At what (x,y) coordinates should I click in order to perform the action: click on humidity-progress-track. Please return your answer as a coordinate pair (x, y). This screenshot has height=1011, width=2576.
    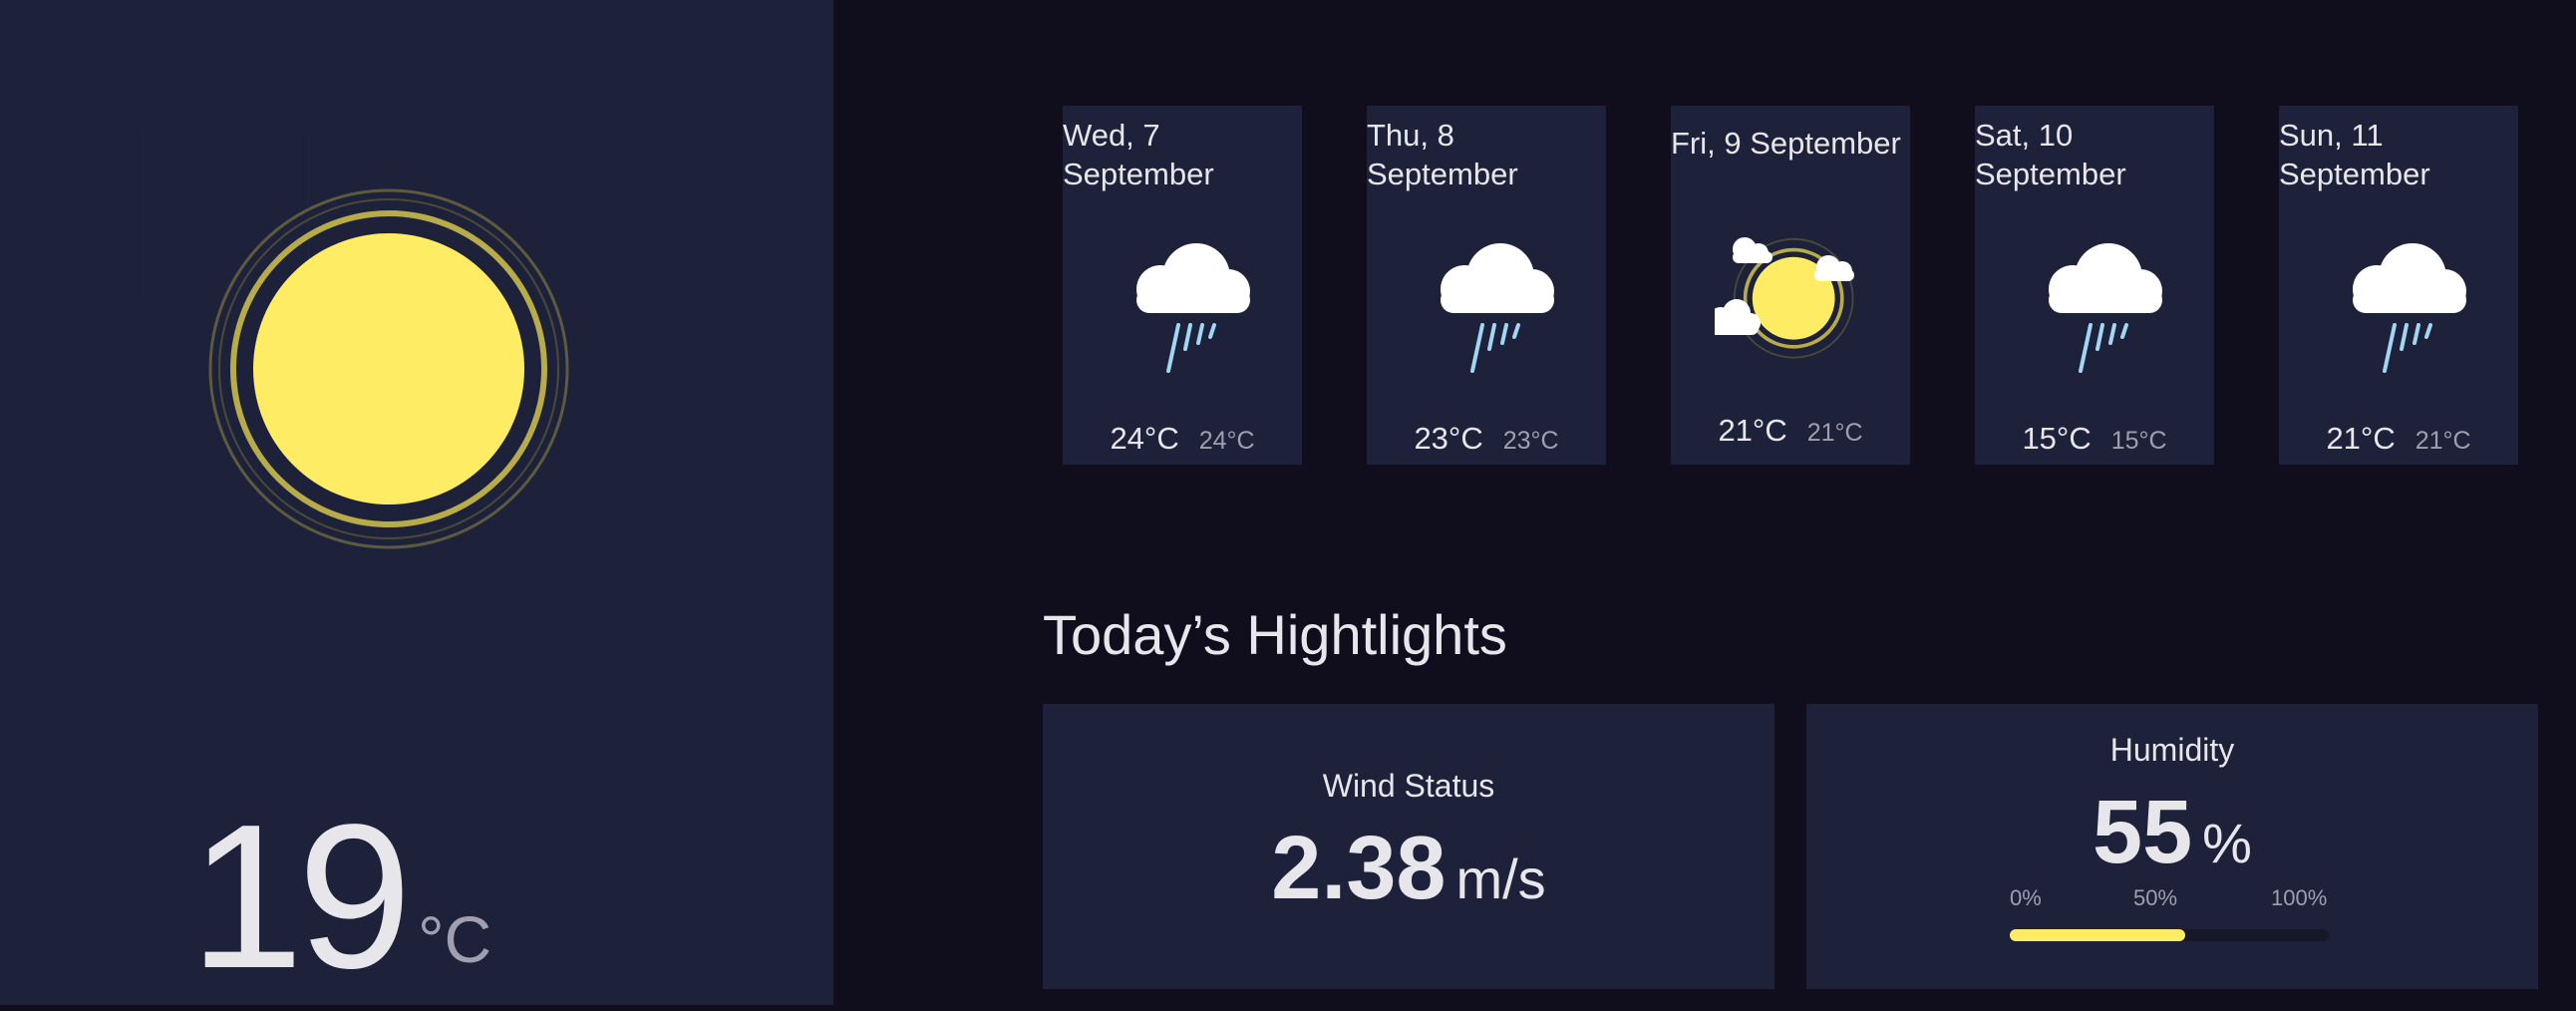
    Looking at the image, I should click on (2169, 935).